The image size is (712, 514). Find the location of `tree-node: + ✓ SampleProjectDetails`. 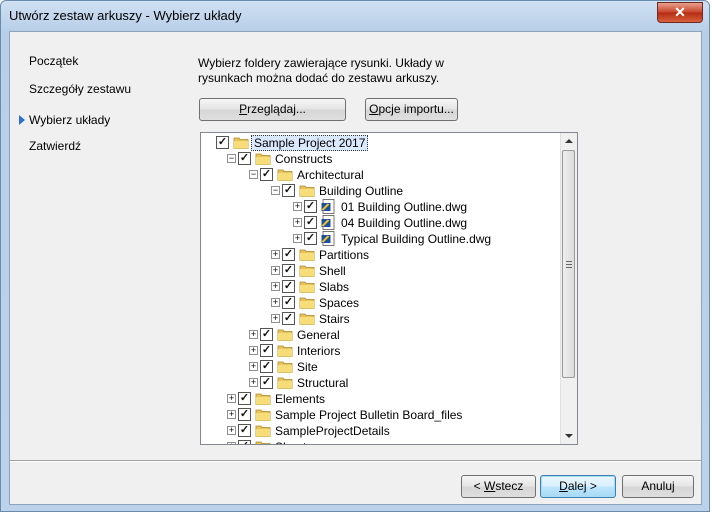

tree-node: + ✓ SampleProjectDetails is located at coordinates (379, 431).